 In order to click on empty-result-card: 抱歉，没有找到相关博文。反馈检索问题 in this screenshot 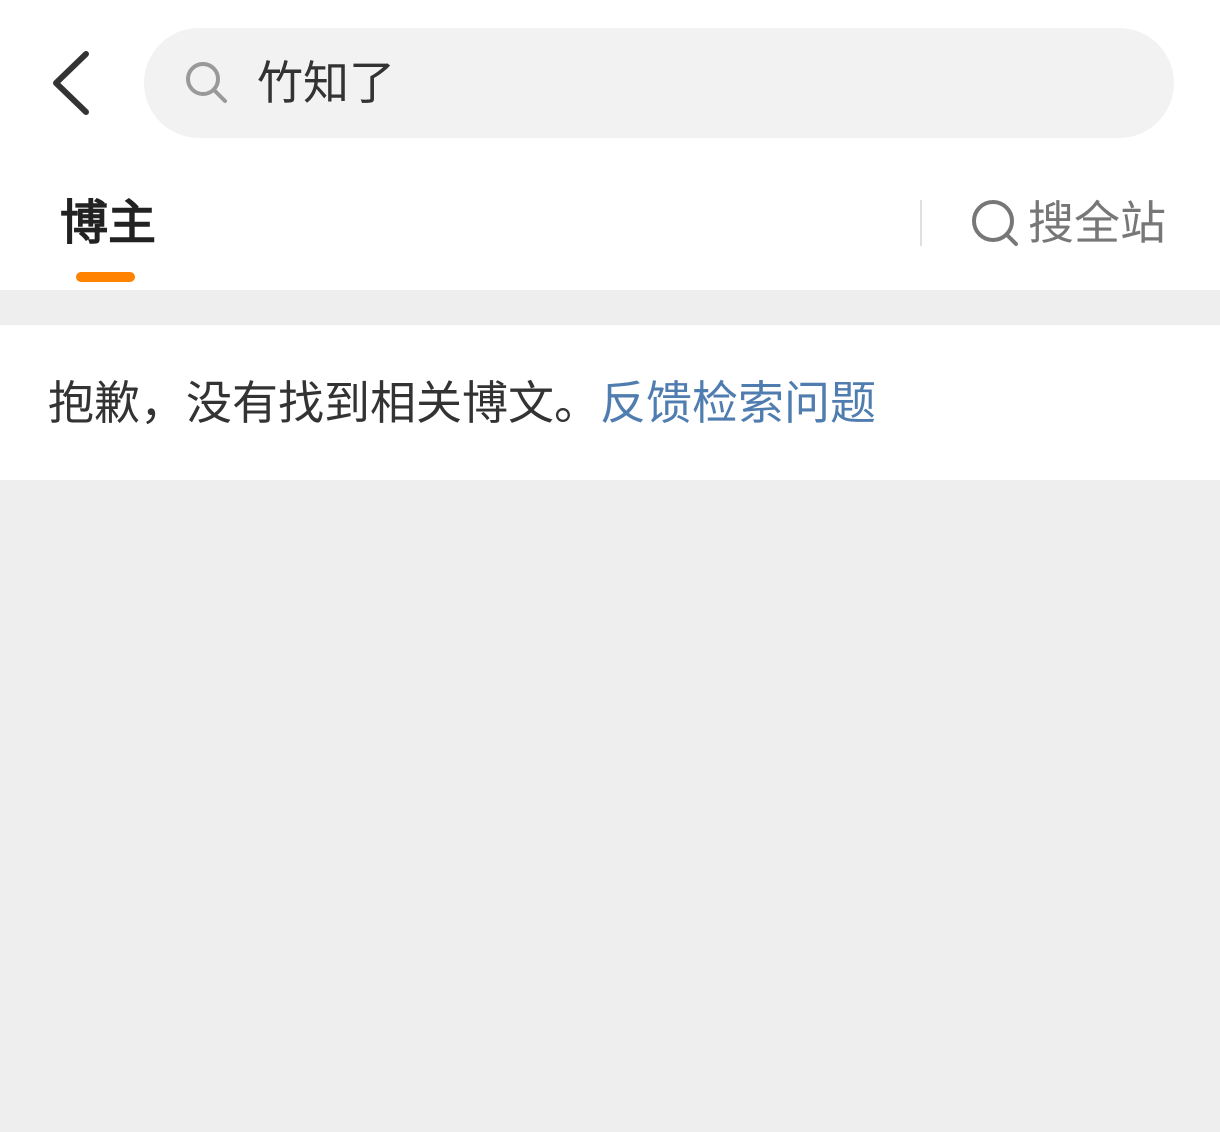, I will do `click(610, 402)`.